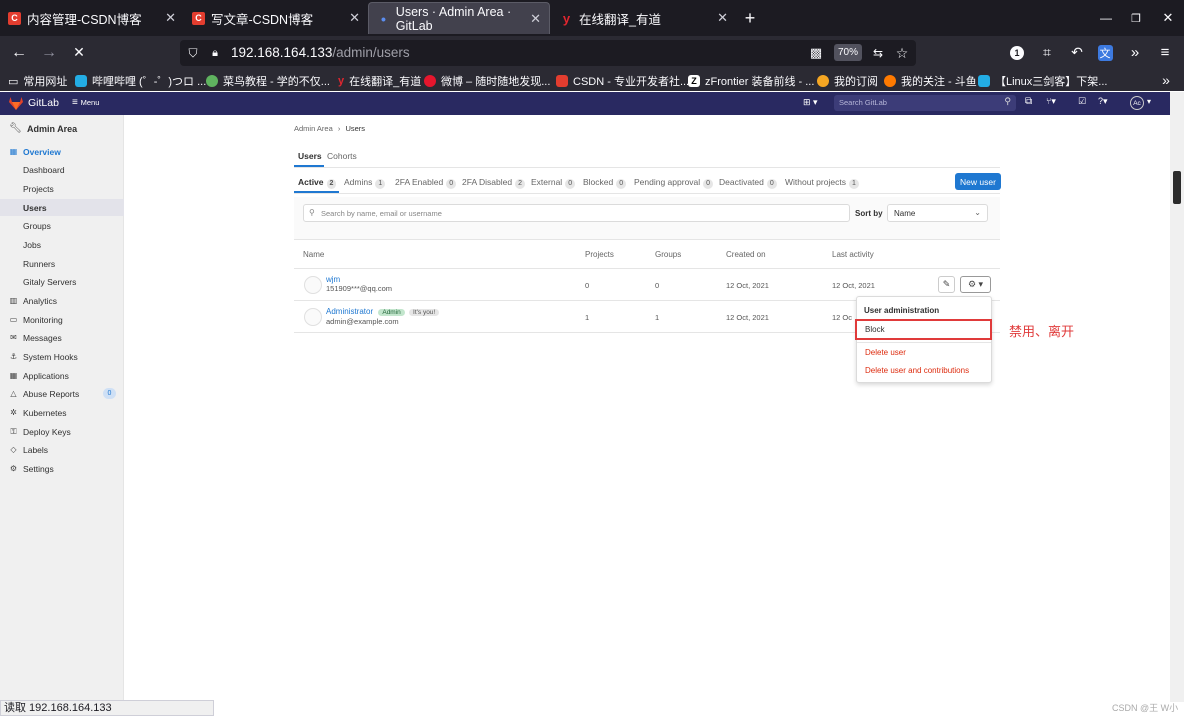 This screenshot has height=716, width=1184. What do you see at coordinates (750, 18) in the screenshot?
I see `new-tab-icon: +` at bounding box center [750, 18].